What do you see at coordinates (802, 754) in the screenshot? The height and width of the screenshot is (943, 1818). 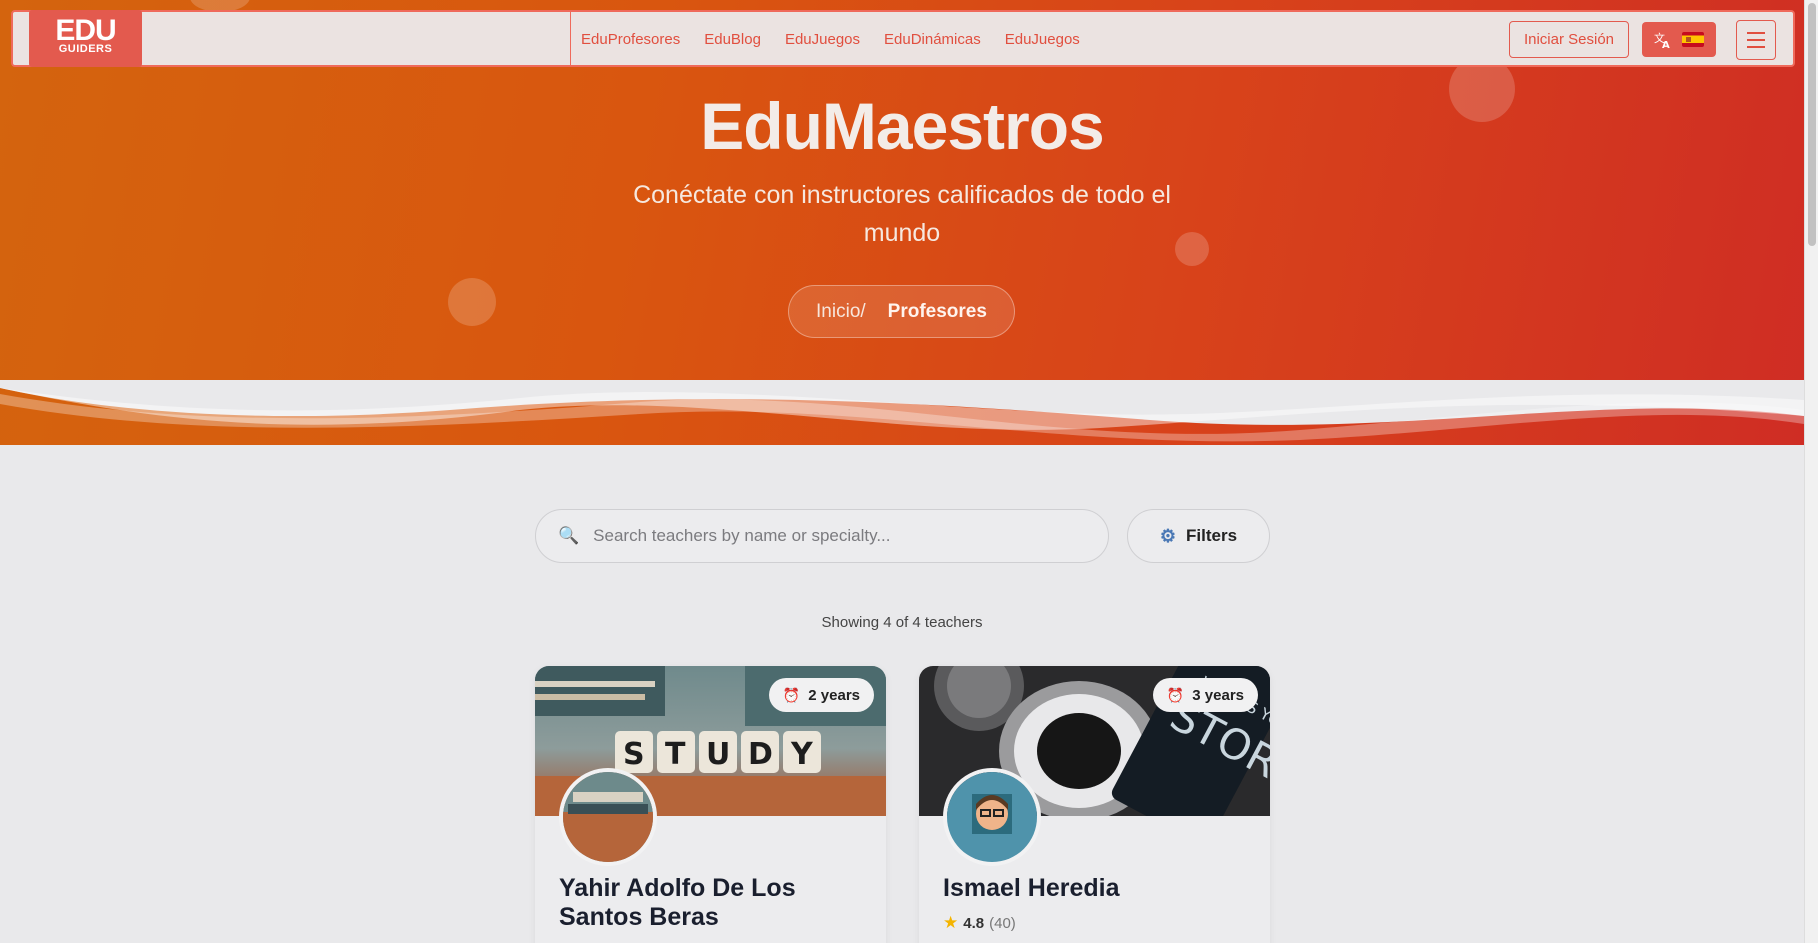 I see `svg-text: Y` at bounding box center [802, 754].